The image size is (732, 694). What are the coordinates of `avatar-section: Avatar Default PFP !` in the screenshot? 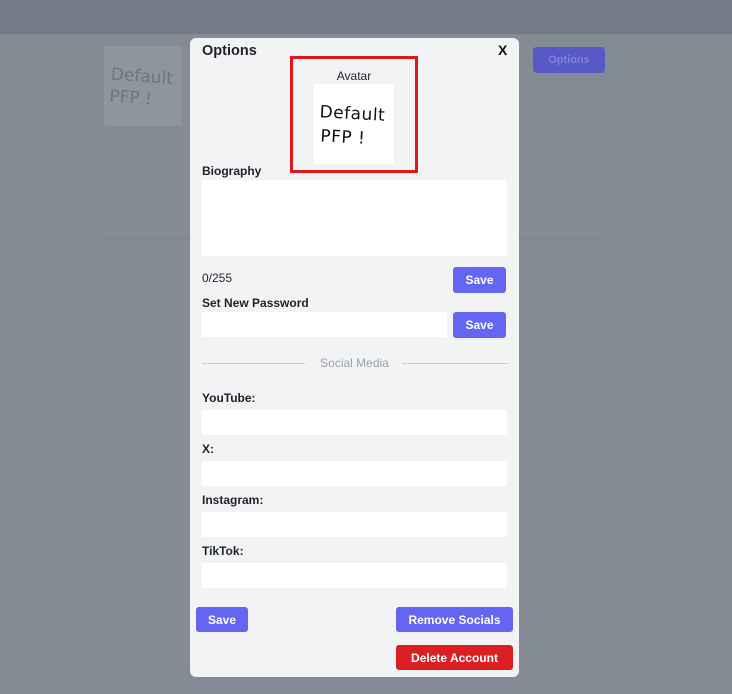 It's located at (354, 114).